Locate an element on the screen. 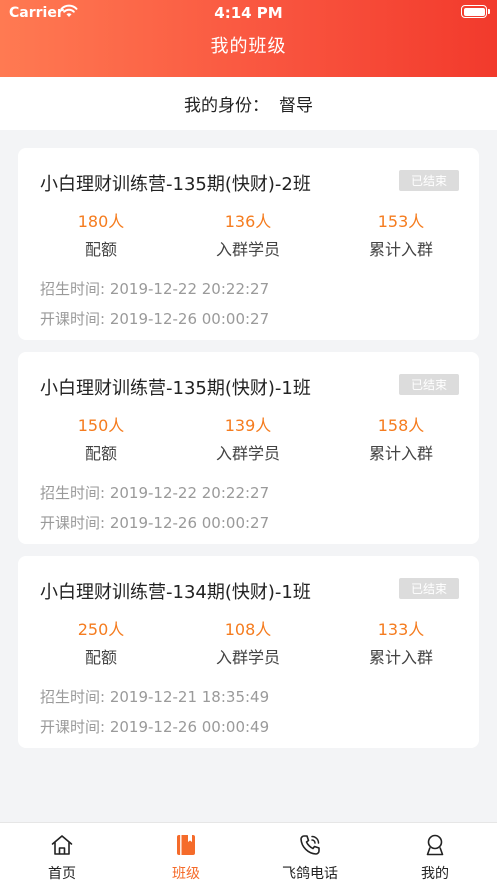  class-title: 小白理财训练营-134期(快财)-1班 is located at coordinates (175, 592).